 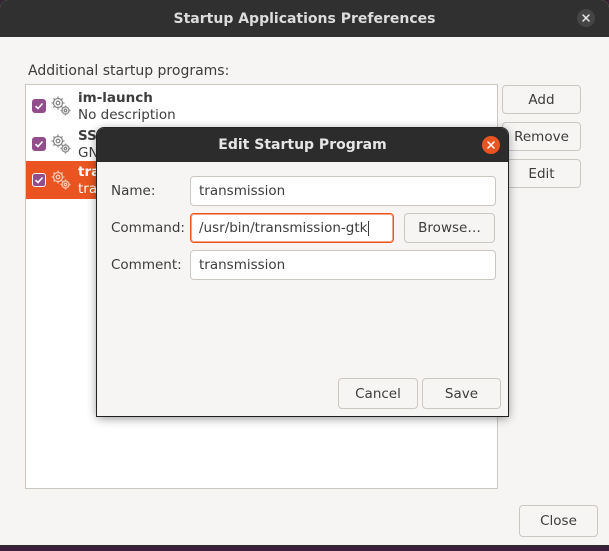 I want to click on text-cursor, so click(x=369, y=228).